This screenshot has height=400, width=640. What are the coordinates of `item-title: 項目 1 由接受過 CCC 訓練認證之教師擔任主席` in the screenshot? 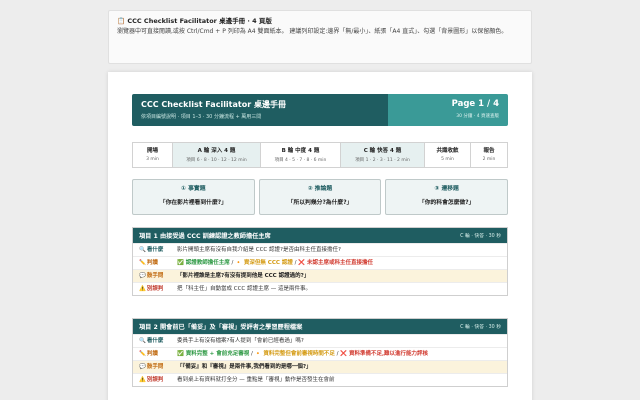 It's located at (205, 236).